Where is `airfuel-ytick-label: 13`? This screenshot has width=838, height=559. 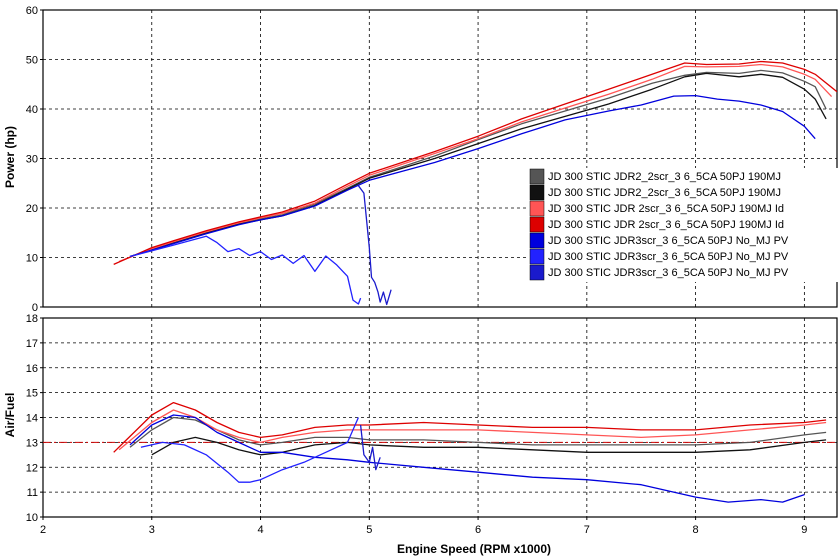
airfuel-ytick-label: 13 is located at coordinates (32, 443).